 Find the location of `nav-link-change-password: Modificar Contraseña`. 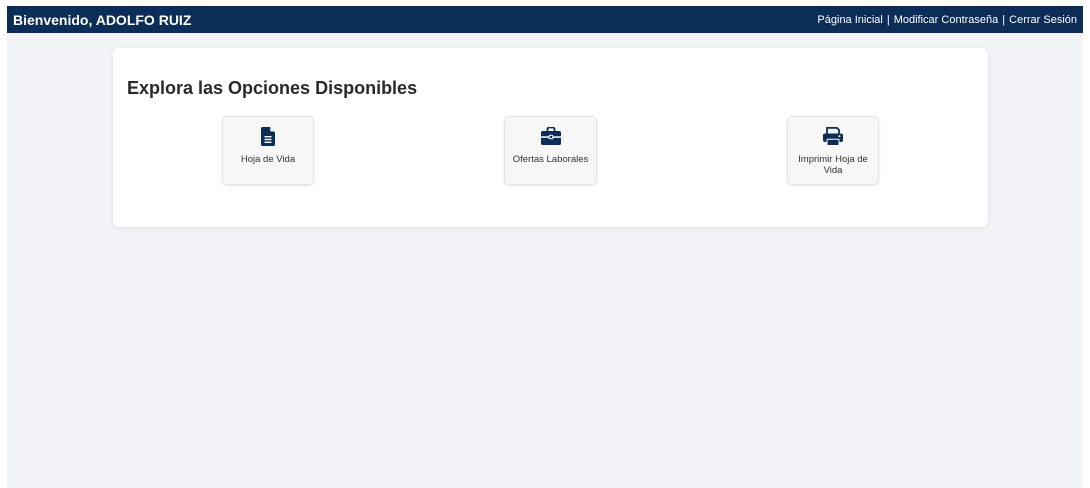

nav-link-change-password: Modificar Contraseña is located at coordinates (946, 20).